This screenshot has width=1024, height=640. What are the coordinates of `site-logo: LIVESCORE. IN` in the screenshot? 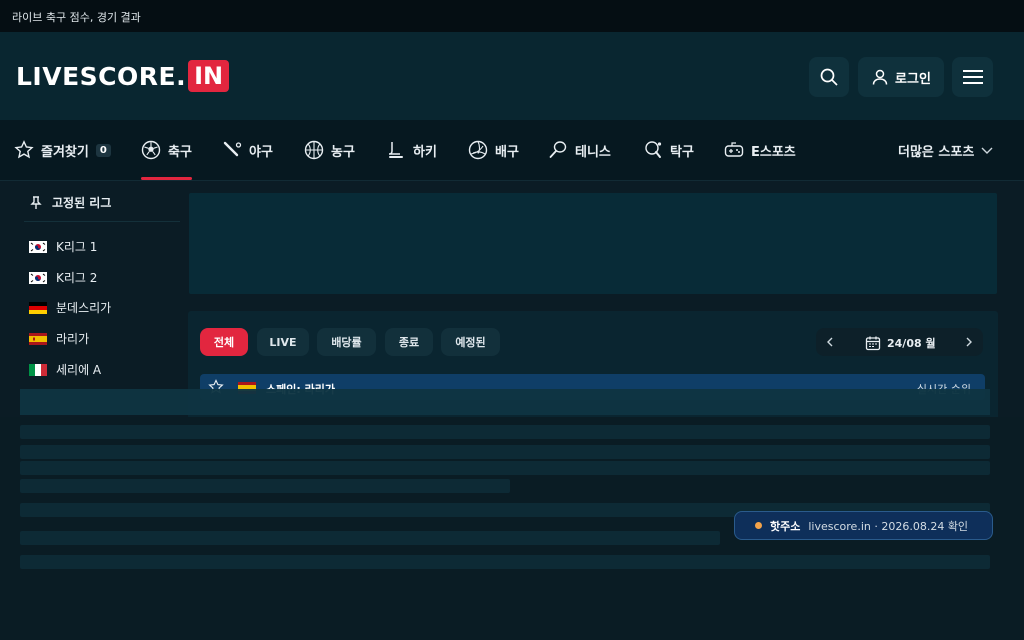 It's located at (123, 76).